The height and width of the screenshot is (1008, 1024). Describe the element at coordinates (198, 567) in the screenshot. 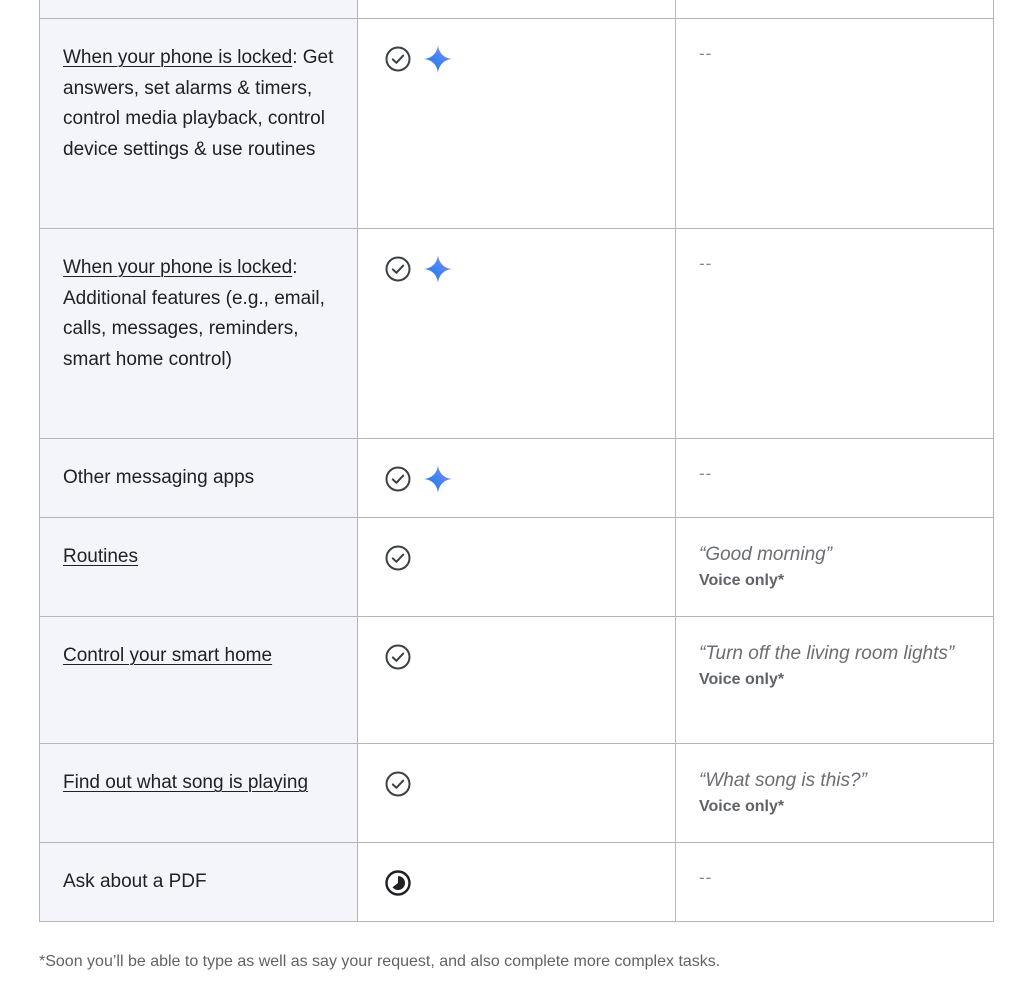

I see `feature-cell: Routines` at that location.